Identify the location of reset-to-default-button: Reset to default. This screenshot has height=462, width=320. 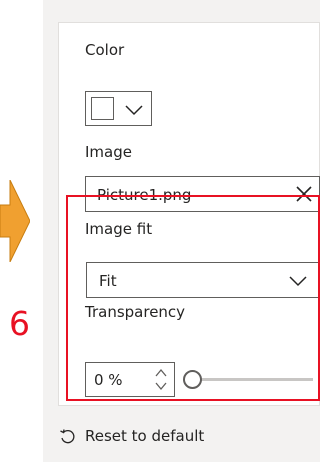
(131, 436).